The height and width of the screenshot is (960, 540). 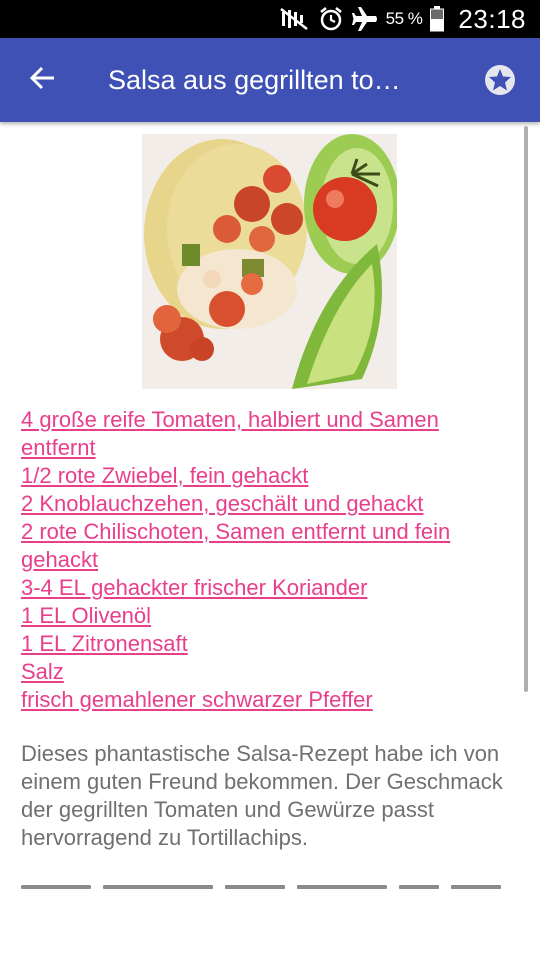 I want to click on ingredient-link: Salz, so click(x=266, y=672).